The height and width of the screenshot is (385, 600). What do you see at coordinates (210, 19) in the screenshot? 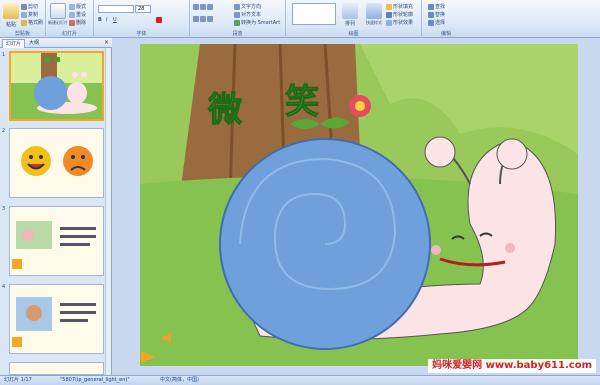
I see `align-right-icon` at bounding box center [210, 19].